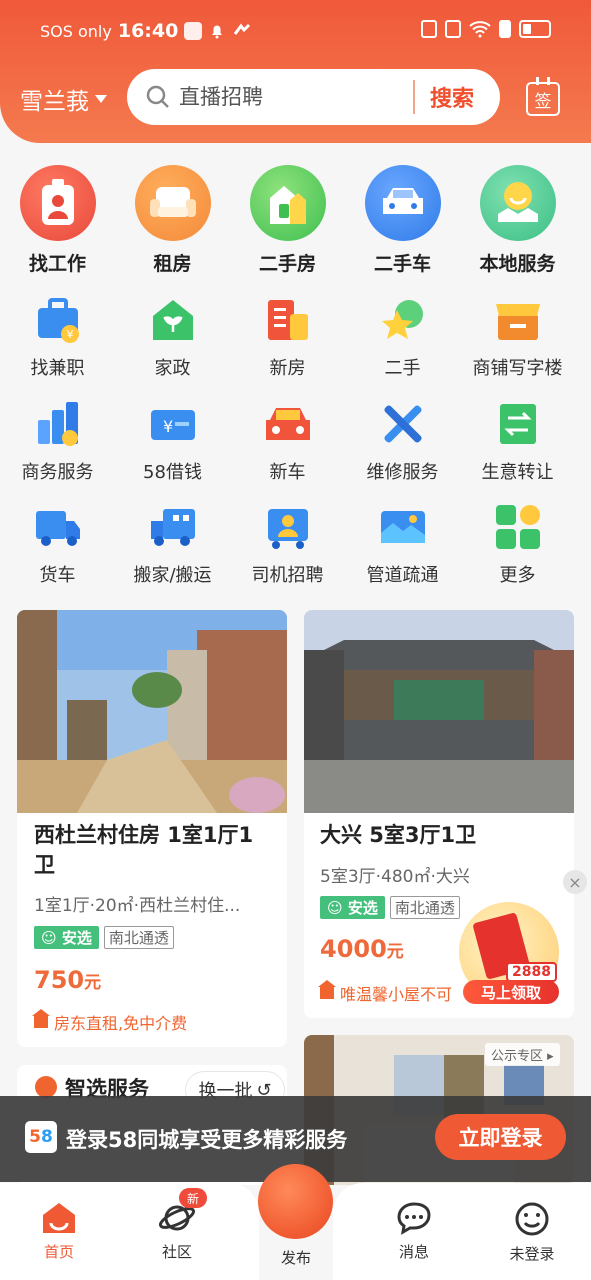 The width and height of the screenshot is (591, 1280). What do you see at coordinates (511, 992) in the screenshot?
I see `promo-claim-button: 马上领取` at bounding box center [511, 992].